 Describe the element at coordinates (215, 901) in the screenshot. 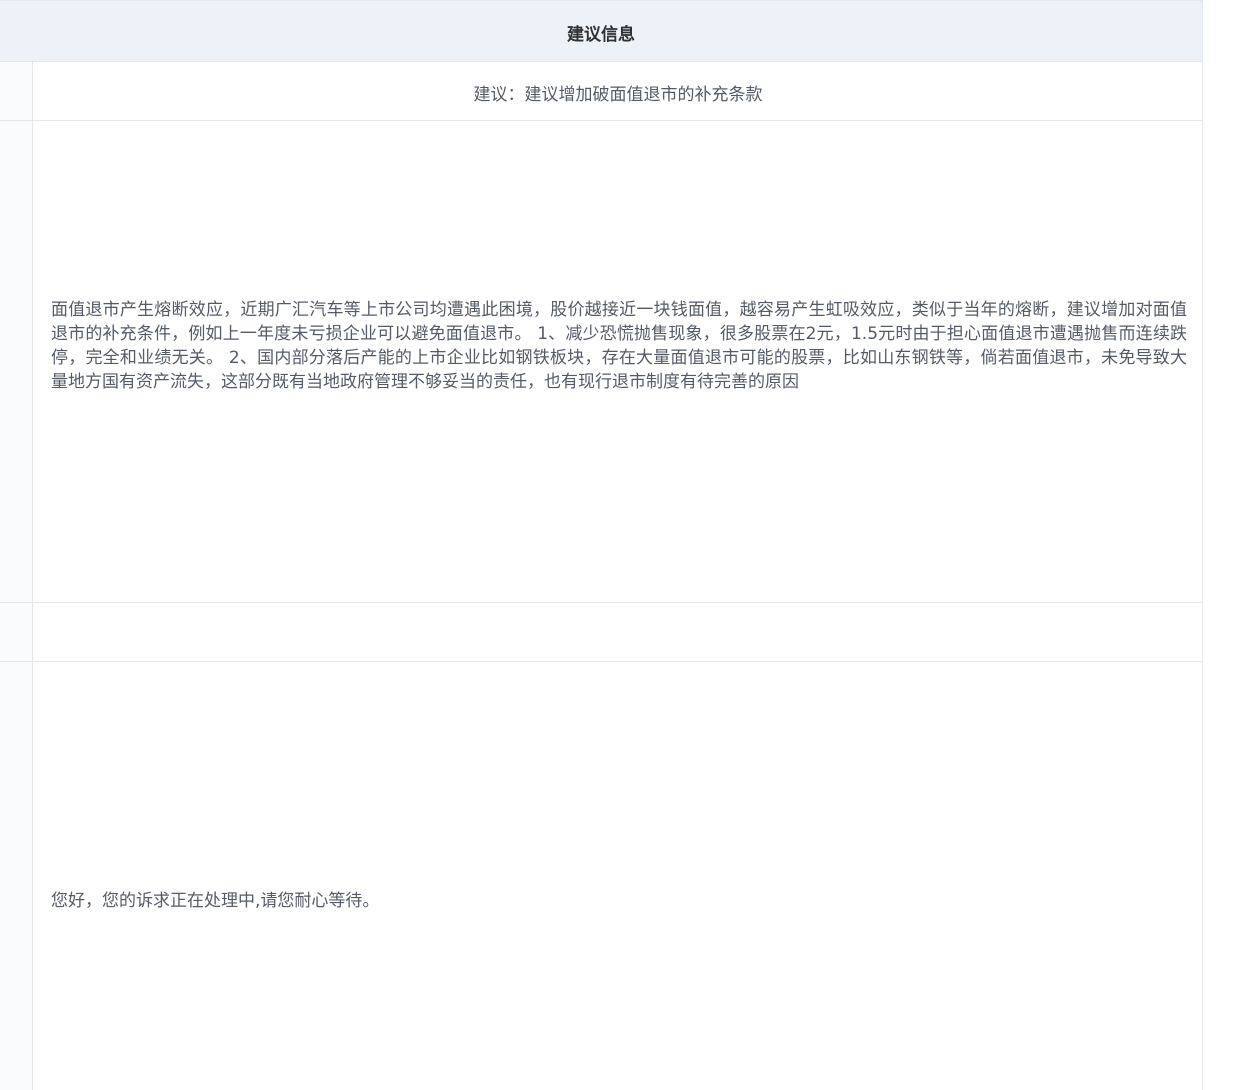

I see `reply-content: 您好，您的诉求正在处理中,请您耐心等待。` at that location.